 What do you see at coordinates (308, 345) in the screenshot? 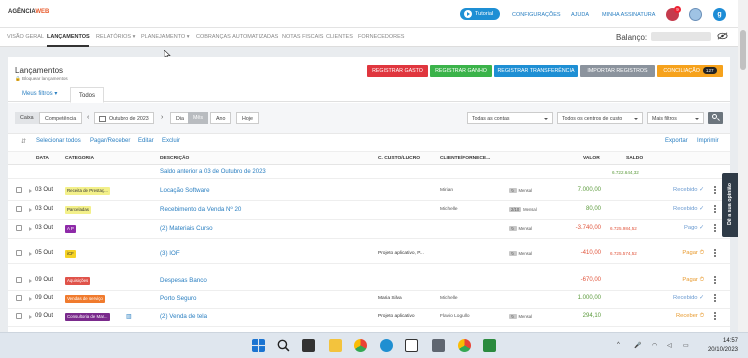
I see `task-view-icon` at bounding box center [308, 345].